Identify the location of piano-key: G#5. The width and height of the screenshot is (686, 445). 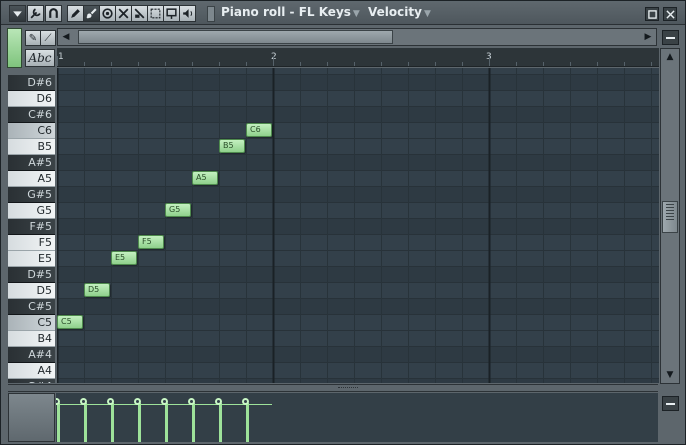
(31, 195).